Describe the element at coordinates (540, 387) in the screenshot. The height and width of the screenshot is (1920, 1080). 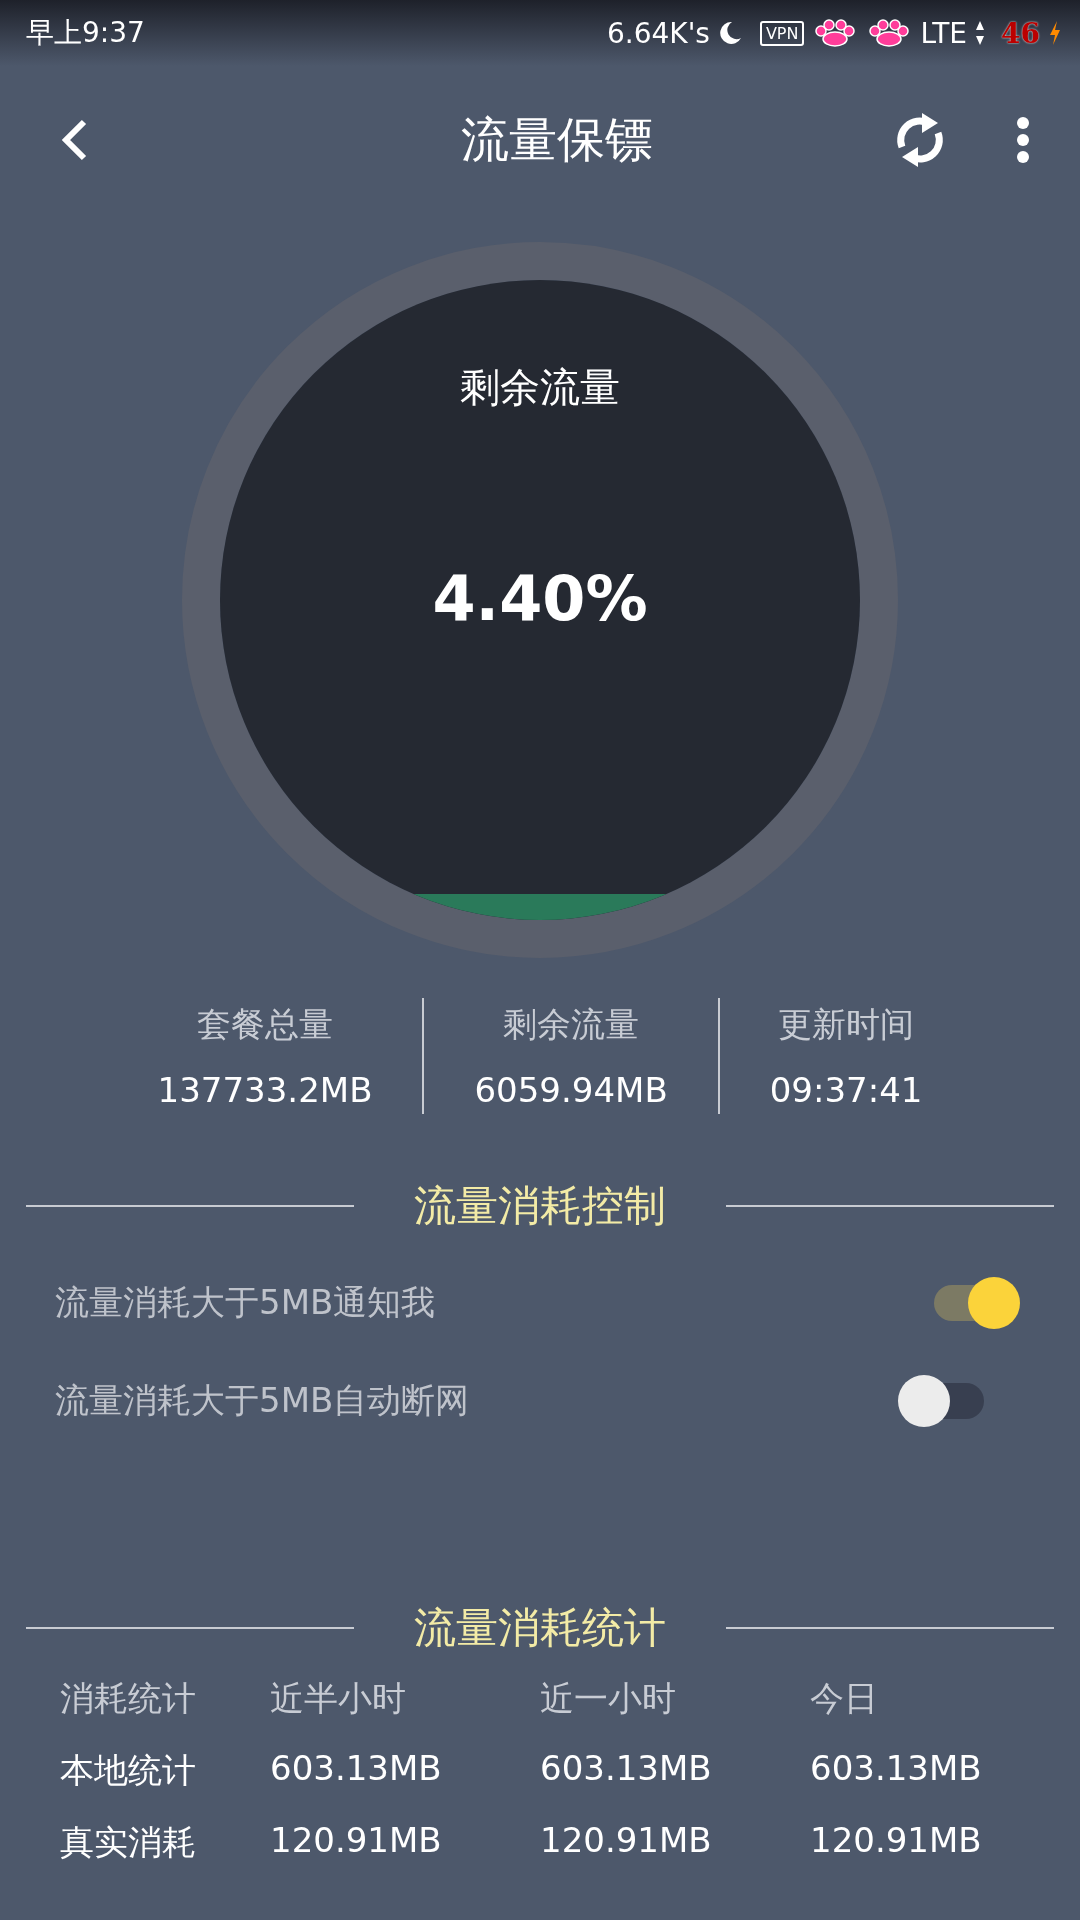
I see `gauge-label: 剩余流量` at that location.